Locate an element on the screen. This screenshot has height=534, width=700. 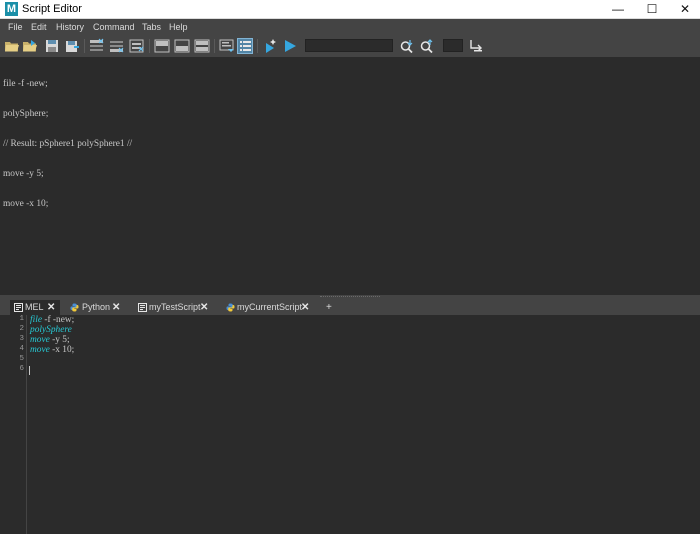
code-args: -f -new; is located at coordinates (58, 320).